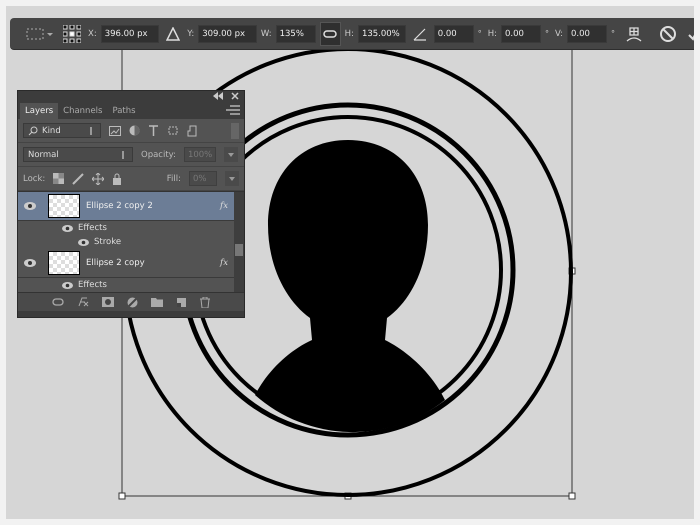  I want to click on effect-name: Stroke, so click(108, 242).